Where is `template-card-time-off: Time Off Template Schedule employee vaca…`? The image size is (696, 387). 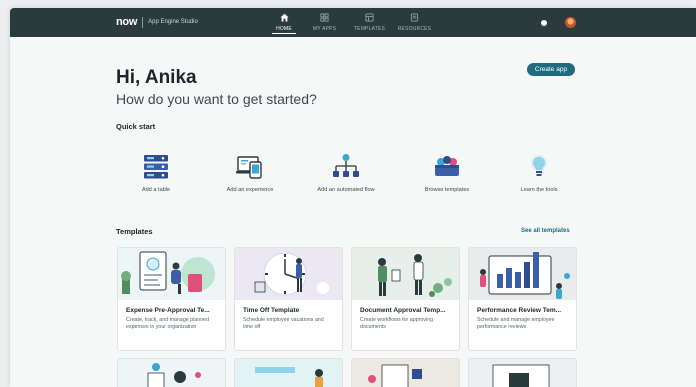 template-card-time-off: Time Off Template Schedule employee vaca… is located at coordinates (288, 299).